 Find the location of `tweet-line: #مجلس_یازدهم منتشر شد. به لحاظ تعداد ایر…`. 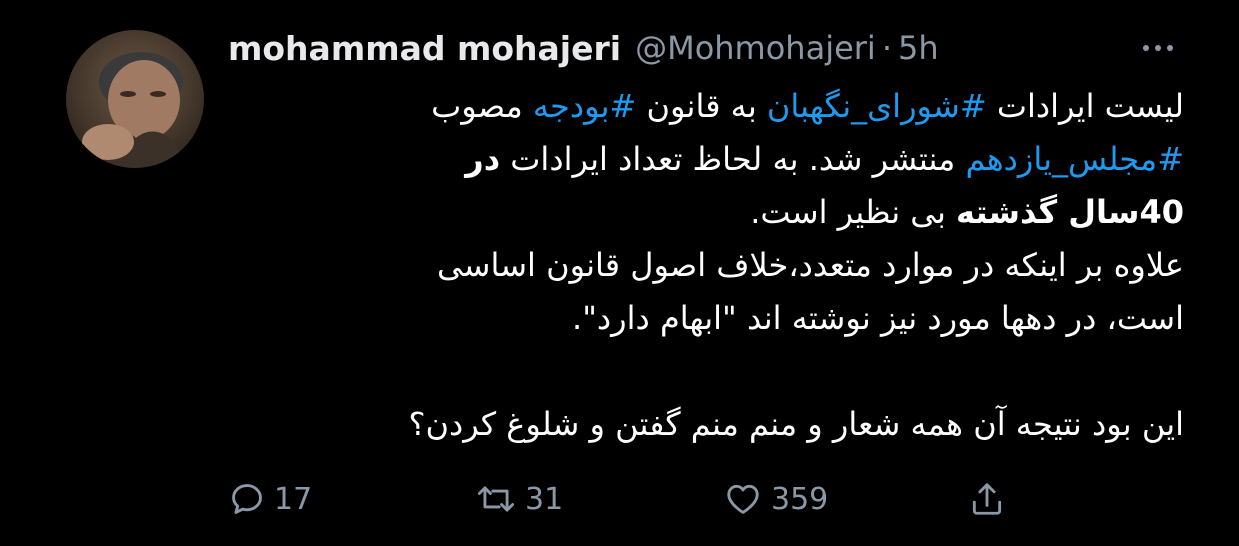

tweet-line: #مجلس_یازدهم منتشر شد. به لحاظ تعداد ایر… is located at coordinates (706, 159).